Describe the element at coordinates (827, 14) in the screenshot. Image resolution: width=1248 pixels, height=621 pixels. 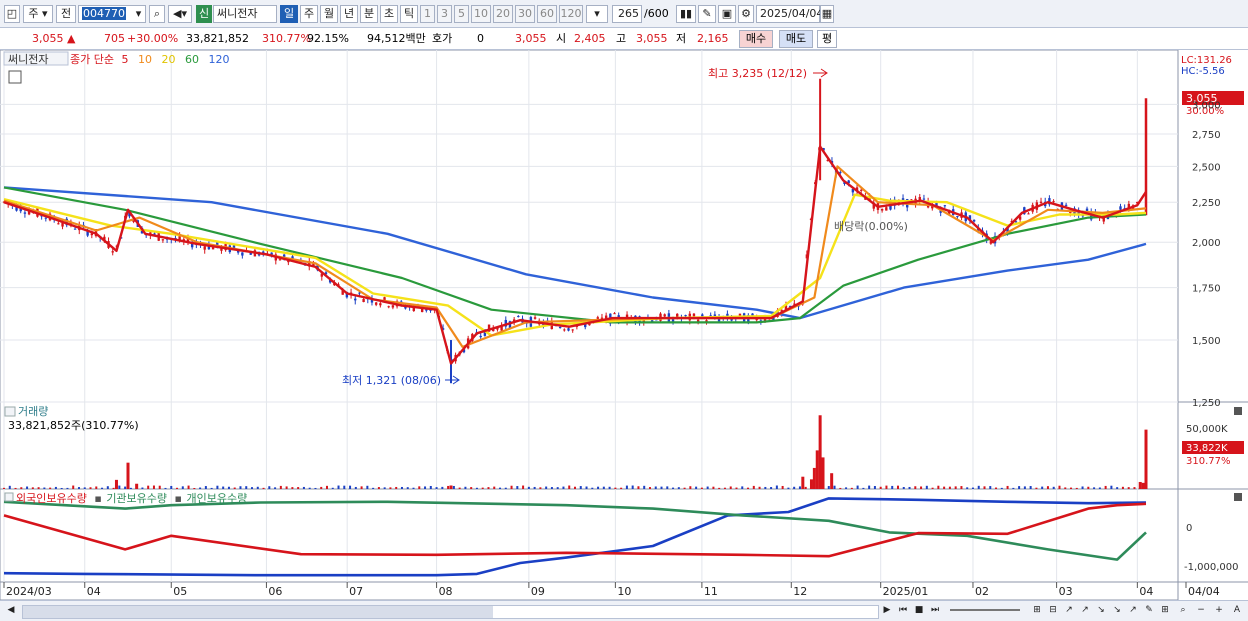
I see `calendar-icon: ▦` at that location.